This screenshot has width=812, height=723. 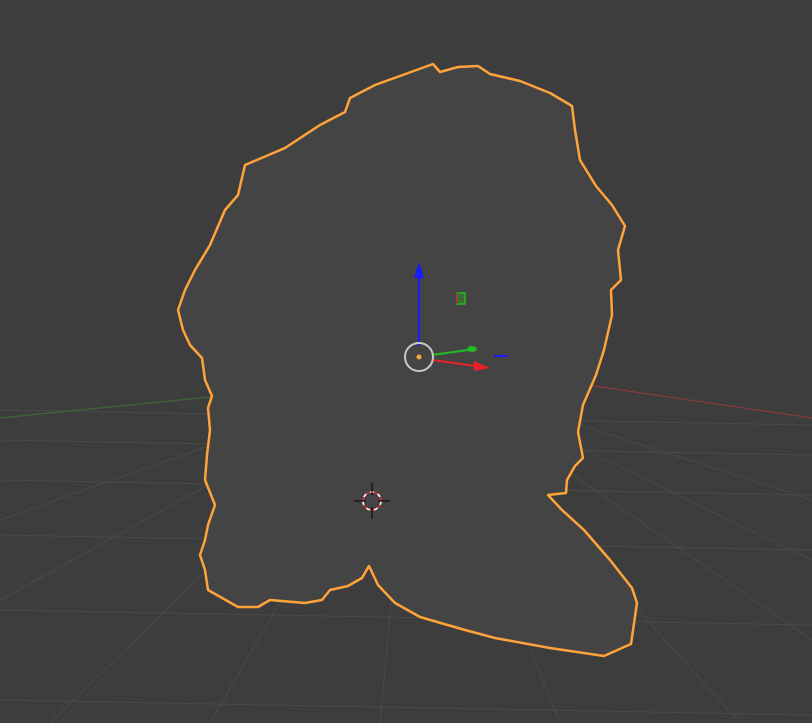 I want to click on origin-dot-icon, so click(x=419, y=357).